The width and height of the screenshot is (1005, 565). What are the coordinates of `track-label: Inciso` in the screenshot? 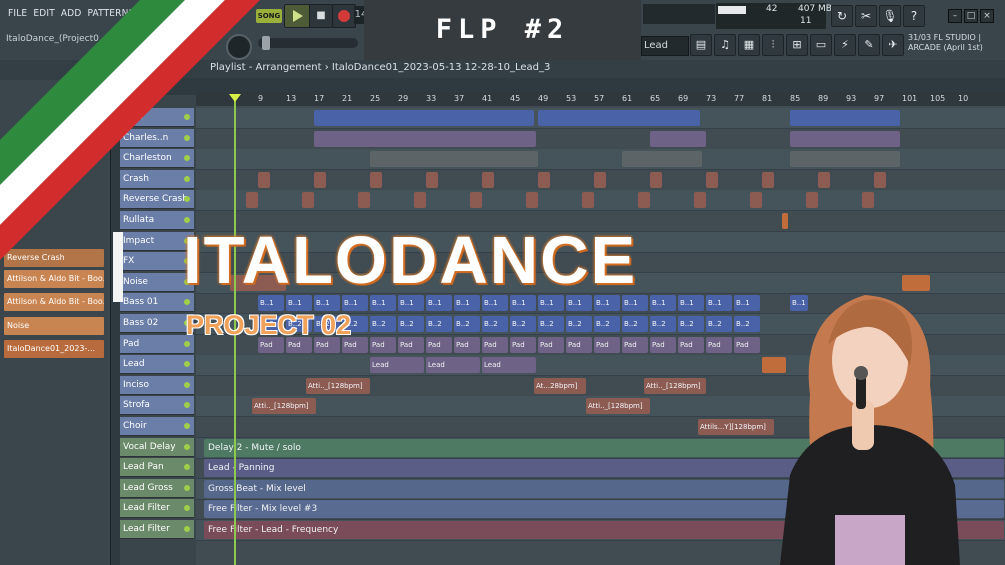 It's located at (157, 385).